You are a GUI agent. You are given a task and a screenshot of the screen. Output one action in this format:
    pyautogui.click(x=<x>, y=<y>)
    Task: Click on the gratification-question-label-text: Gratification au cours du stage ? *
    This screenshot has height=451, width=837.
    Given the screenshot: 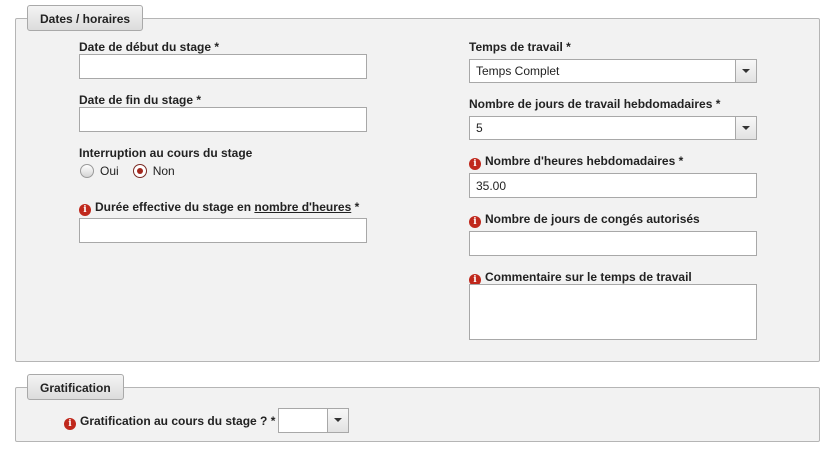 What is the action you would take?
    pyautogui.click(x=178, y=421)
    